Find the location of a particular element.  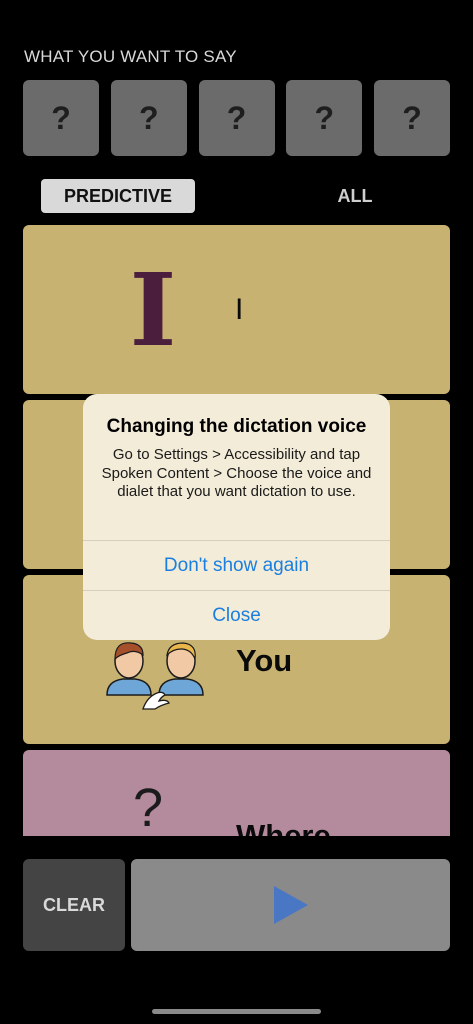

play-button is located at coordinates (290, 905).